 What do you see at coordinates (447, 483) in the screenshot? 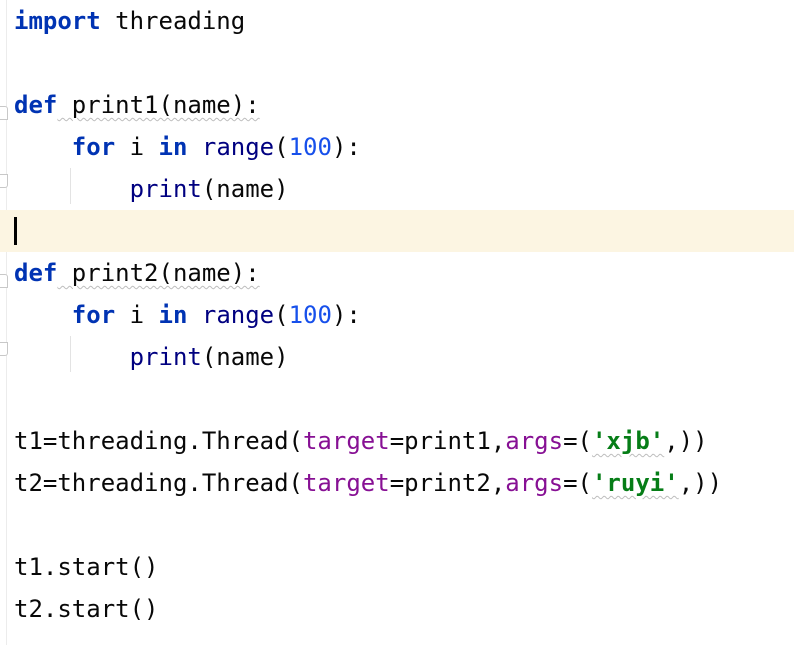
I see `code-token: =print2,` at bounding box center [447, 483].